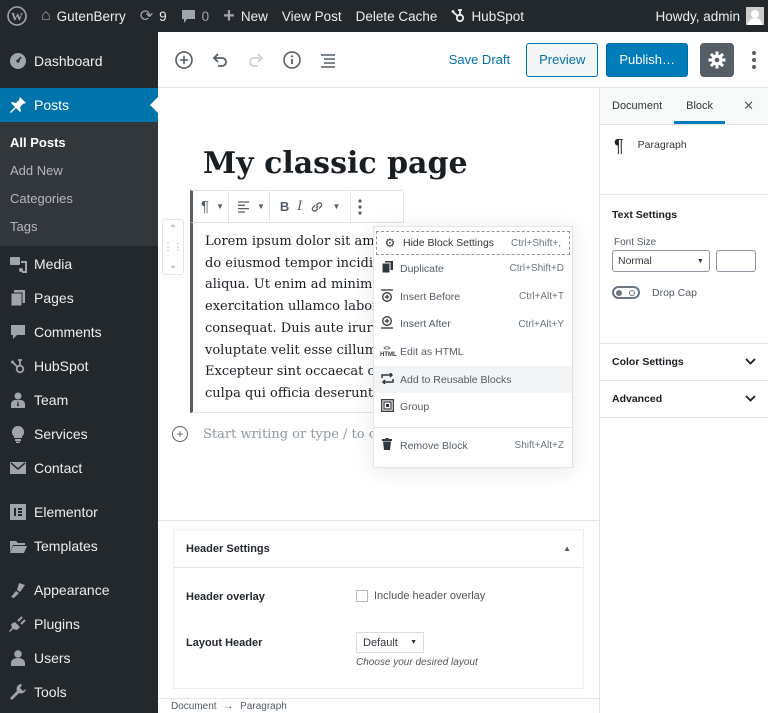 The height and width of the screenshot is (713, 768). Describe the element at coordinates (195, 16) in the screenshot. I see `comments-link: 0` at that location.